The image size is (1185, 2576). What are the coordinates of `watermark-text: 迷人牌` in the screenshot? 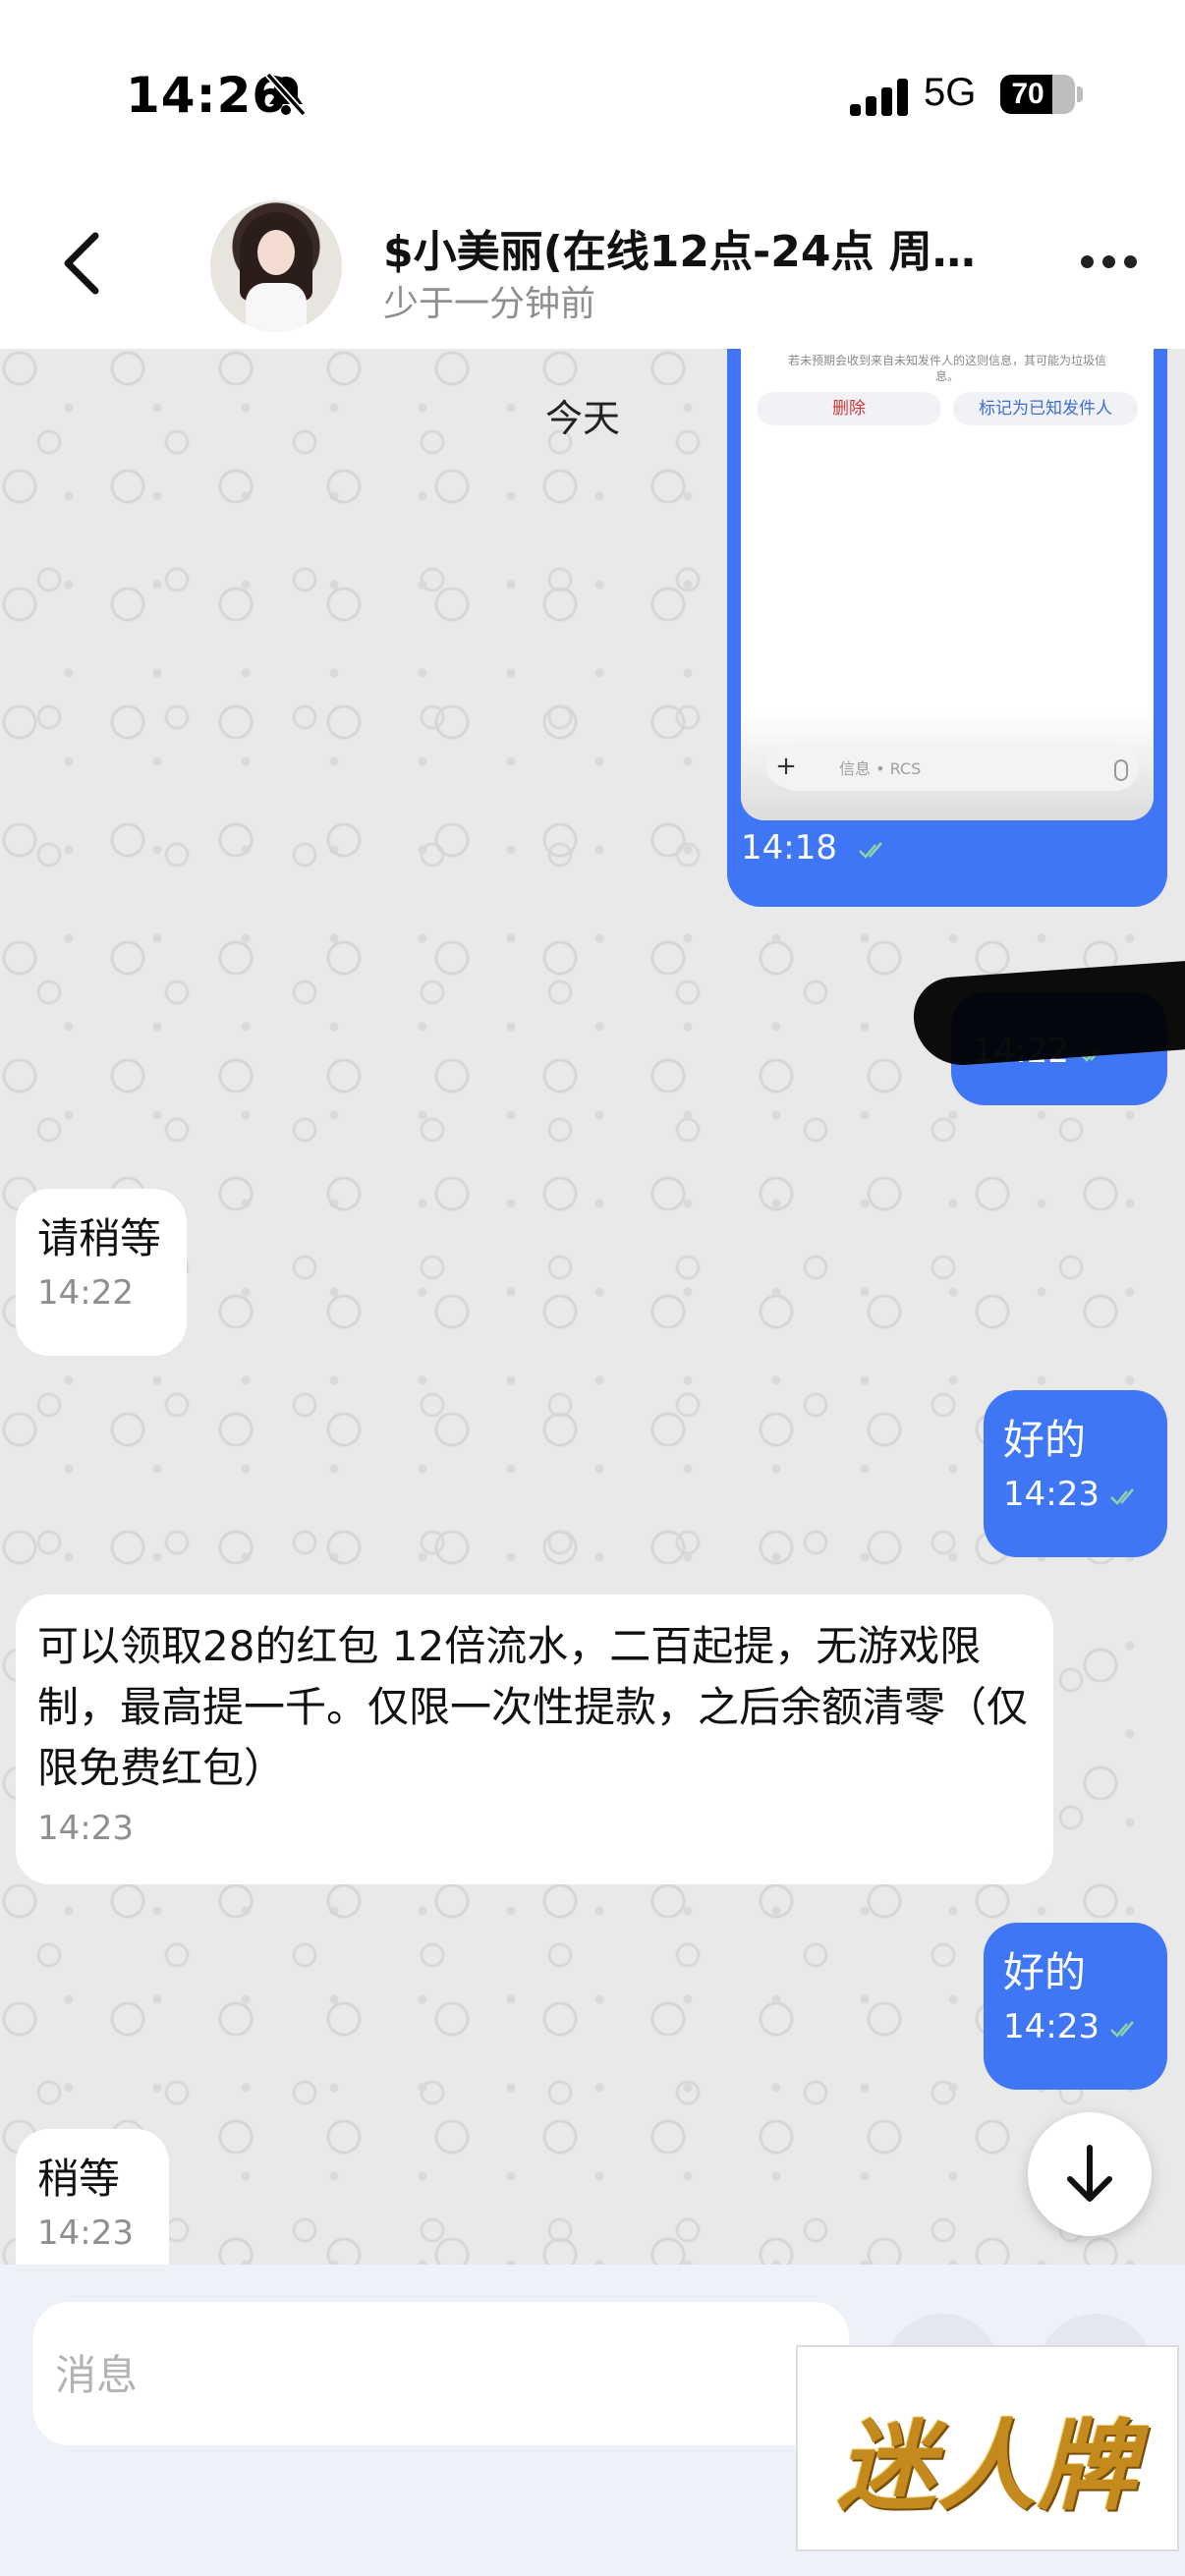 It's located at (988, 2466).